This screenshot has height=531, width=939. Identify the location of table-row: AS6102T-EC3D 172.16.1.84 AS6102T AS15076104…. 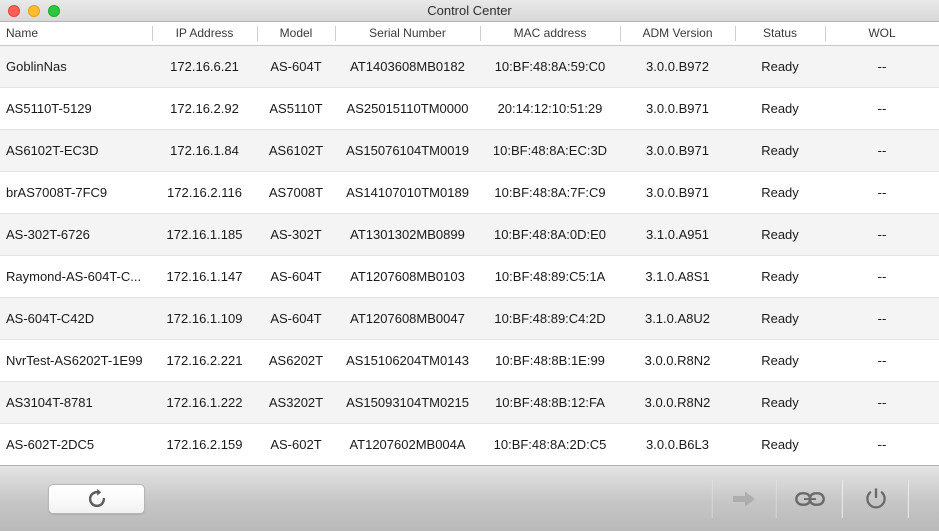
(469, 150).